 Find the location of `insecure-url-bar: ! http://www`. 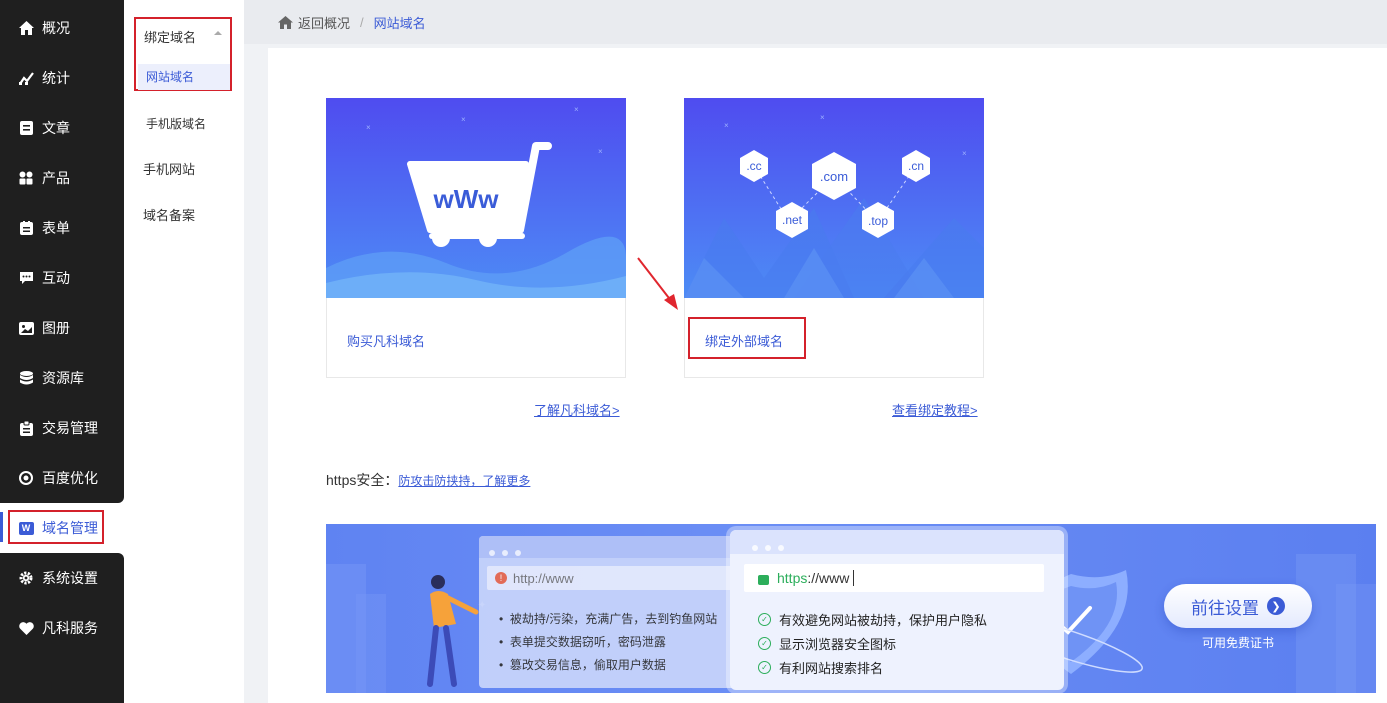

insecure-url-bar: ! http://www is located at coordinates (610, 578).